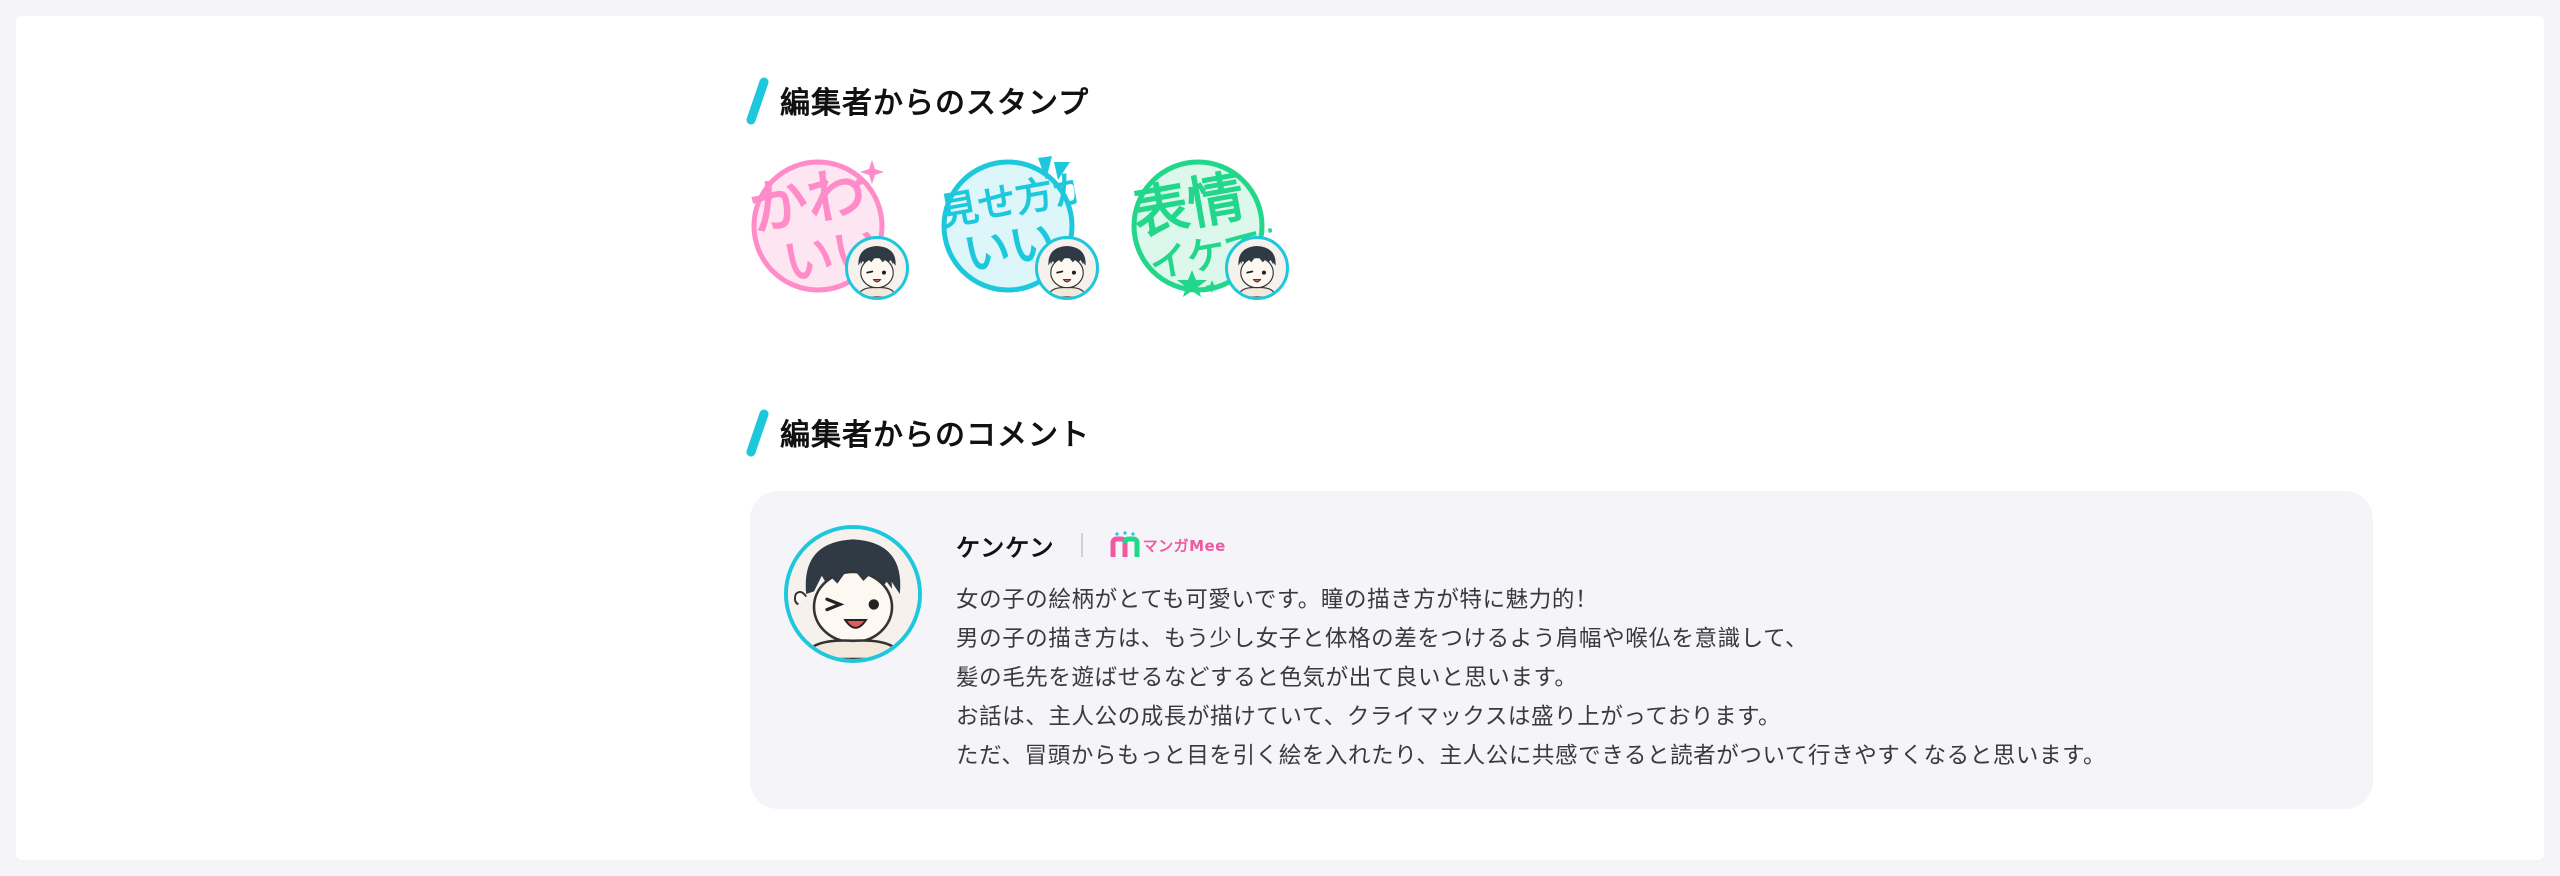  I want to click on comment-line: お話は、主人公の成長が描けていて、クライマックスは盛り上がっております。, so click(1369, 717).